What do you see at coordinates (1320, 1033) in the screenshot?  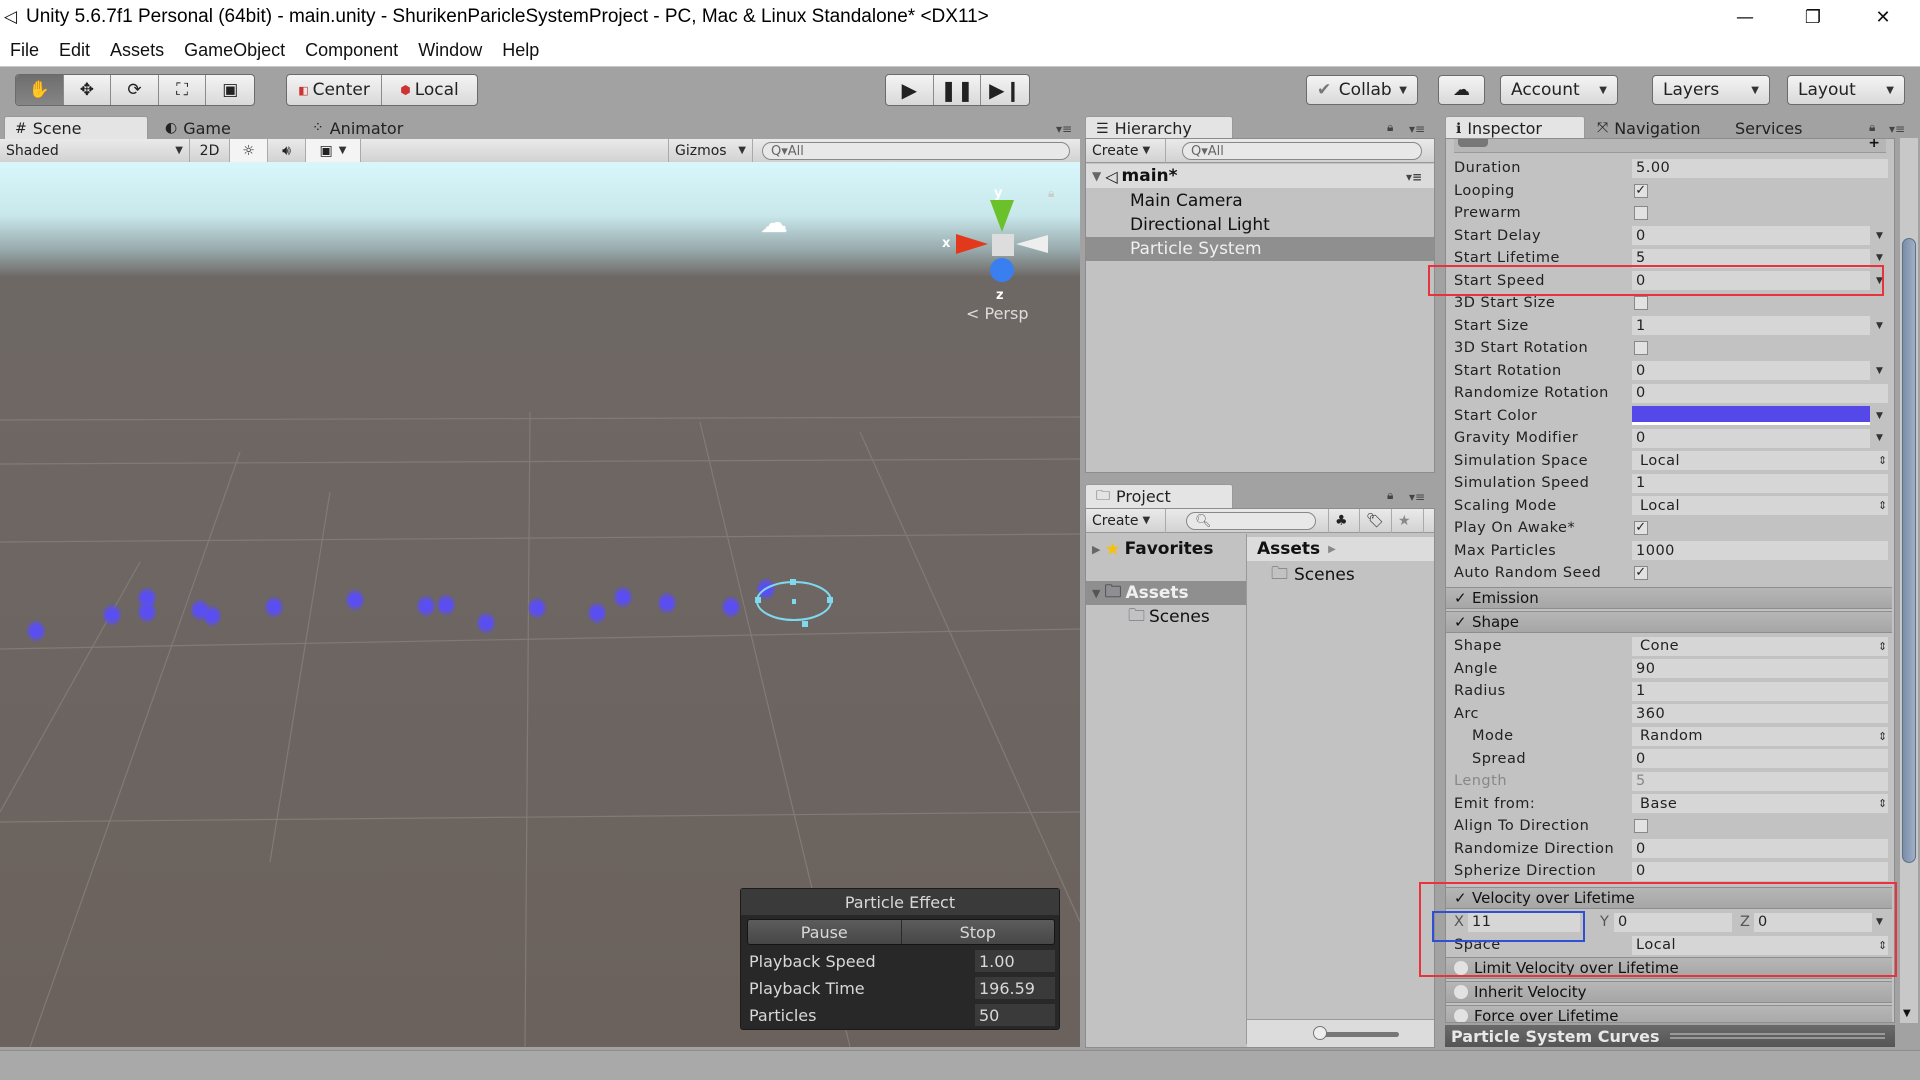 I see `icon-size-slider-handle` at bounding box center [1320, 1033].